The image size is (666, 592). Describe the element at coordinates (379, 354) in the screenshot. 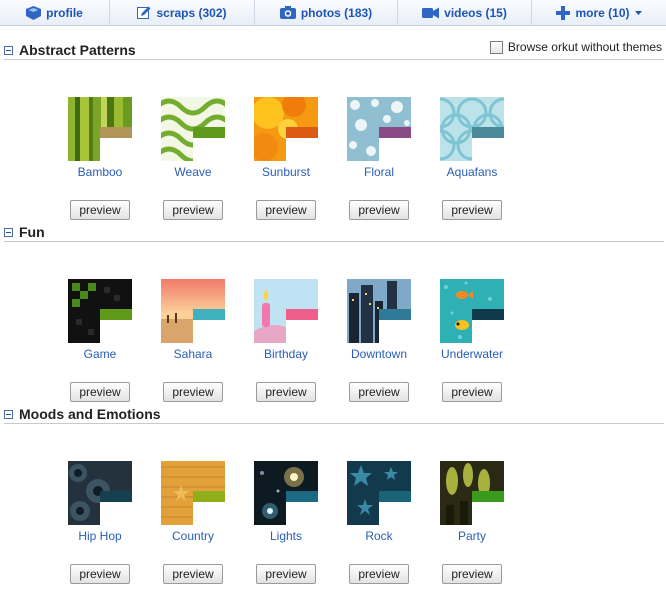

I see `theme-name: Downtown` at that location.